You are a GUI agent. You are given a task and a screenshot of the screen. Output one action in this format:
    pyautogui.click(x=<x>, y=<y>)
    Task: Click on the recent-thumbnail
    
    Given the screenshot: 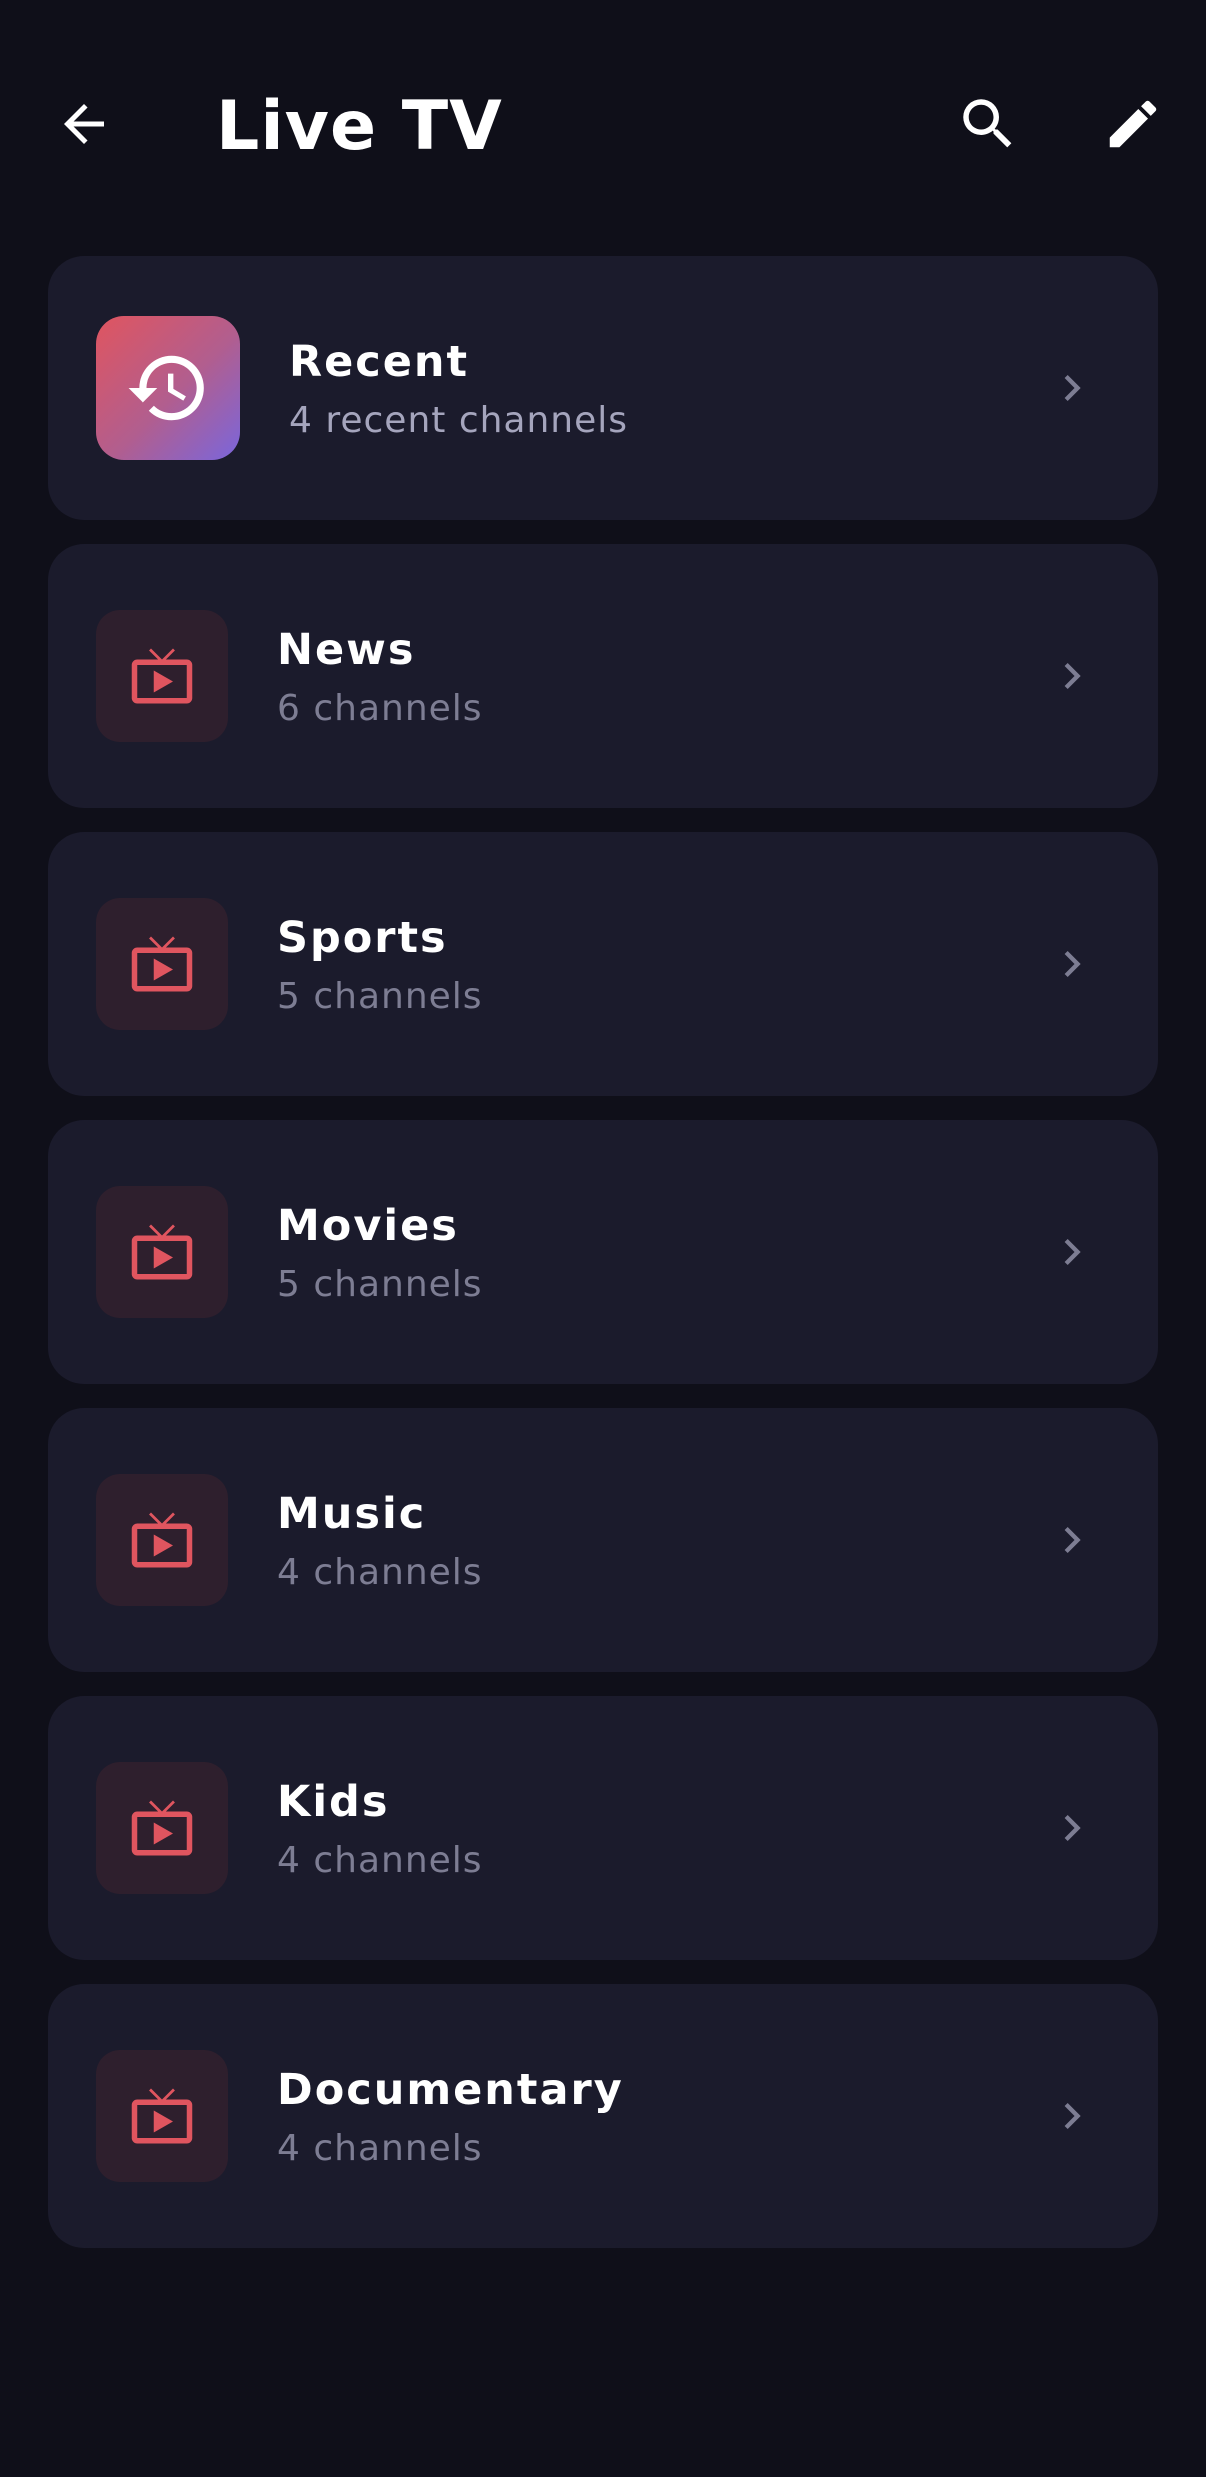 What is the action you would take?
    pyautogui.click(x=168, y=388)
    